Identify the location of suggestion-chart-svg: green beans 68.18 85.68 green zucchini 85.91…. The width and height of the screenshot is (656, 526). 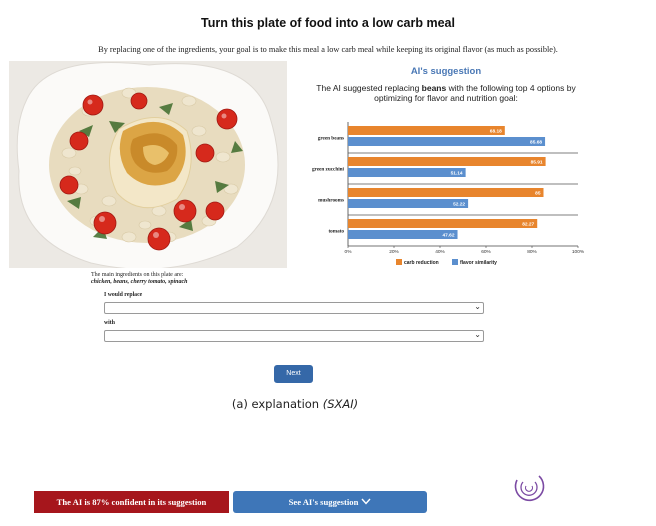
(448, 194).